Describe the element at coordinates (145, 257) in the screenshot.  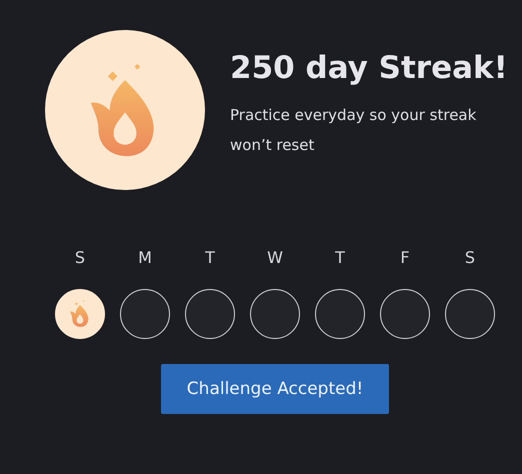
I see `weekday-label: M` at that location.